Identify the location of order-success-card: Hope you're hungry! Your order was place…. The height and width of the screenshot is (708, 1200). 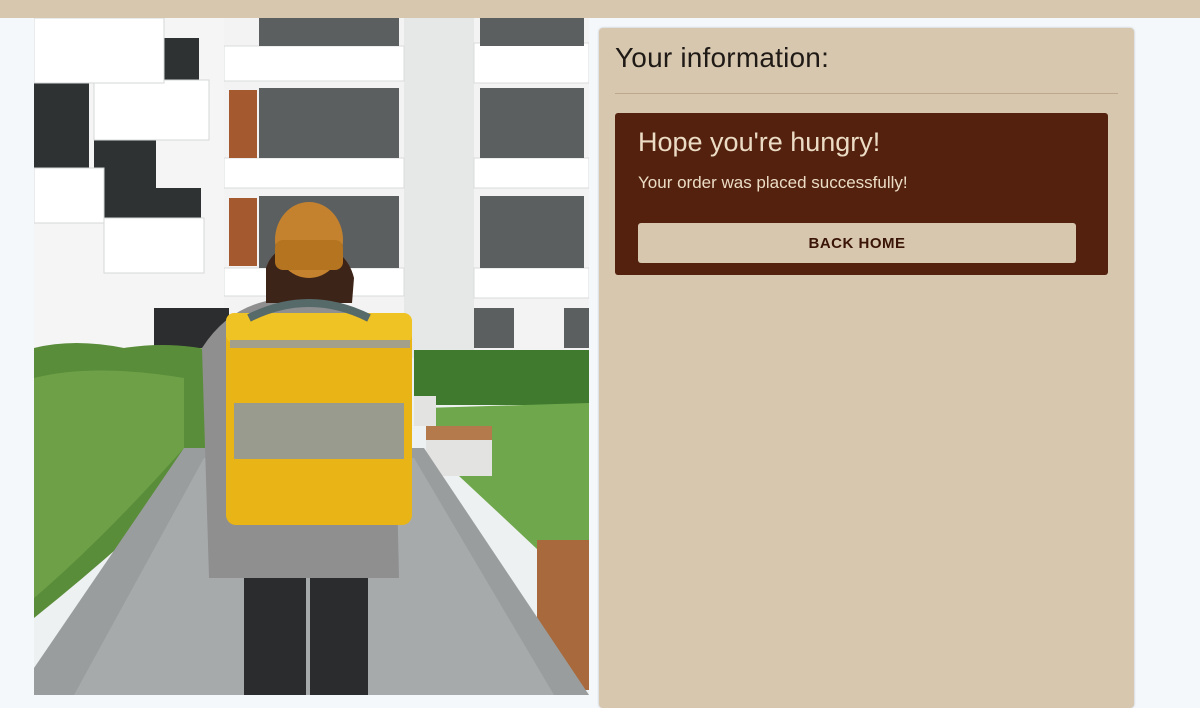
(861, 194).